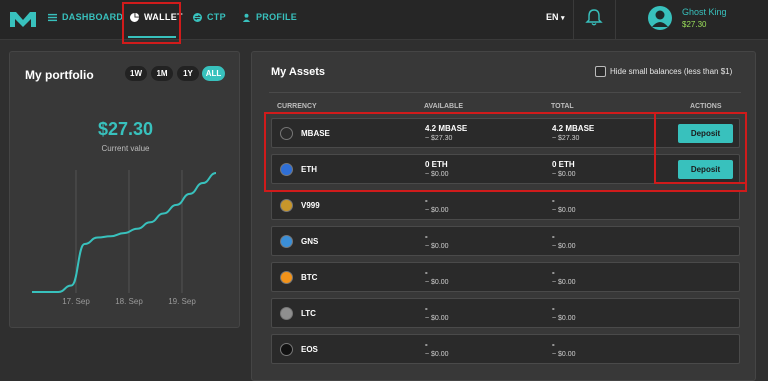  What do you see at coordinates (552, 17) in the screenshot?
I see `language-value: EN` at bounding box center [552, 17].